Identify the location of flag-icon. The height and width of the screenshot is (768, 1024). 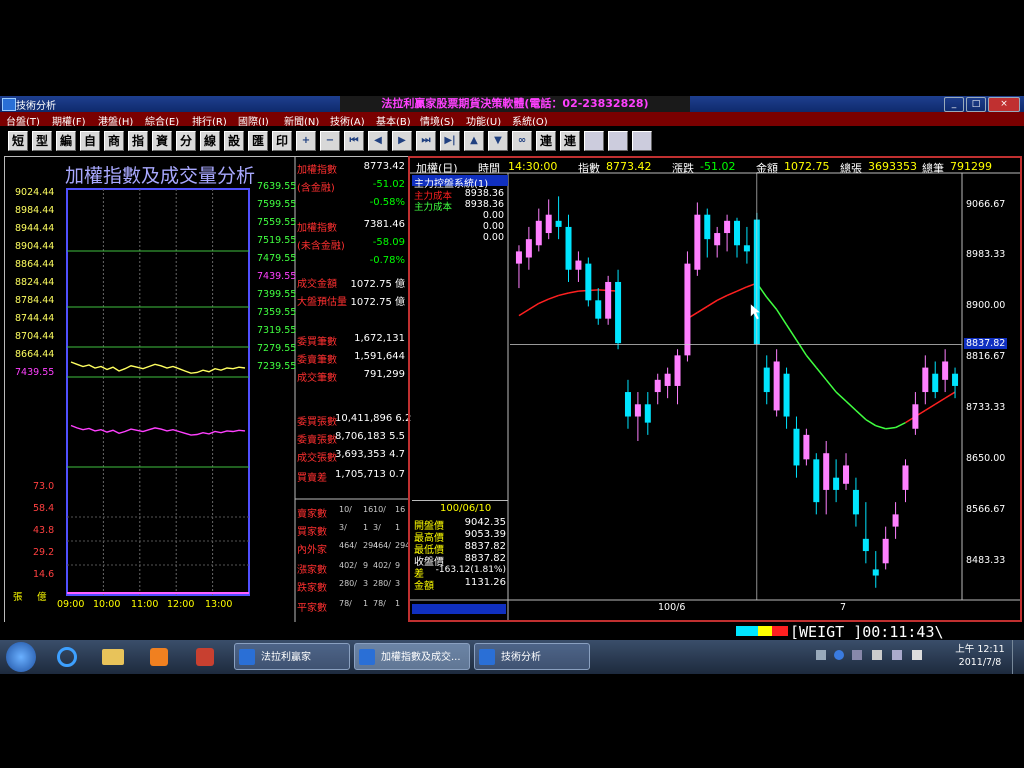
(877, 655).